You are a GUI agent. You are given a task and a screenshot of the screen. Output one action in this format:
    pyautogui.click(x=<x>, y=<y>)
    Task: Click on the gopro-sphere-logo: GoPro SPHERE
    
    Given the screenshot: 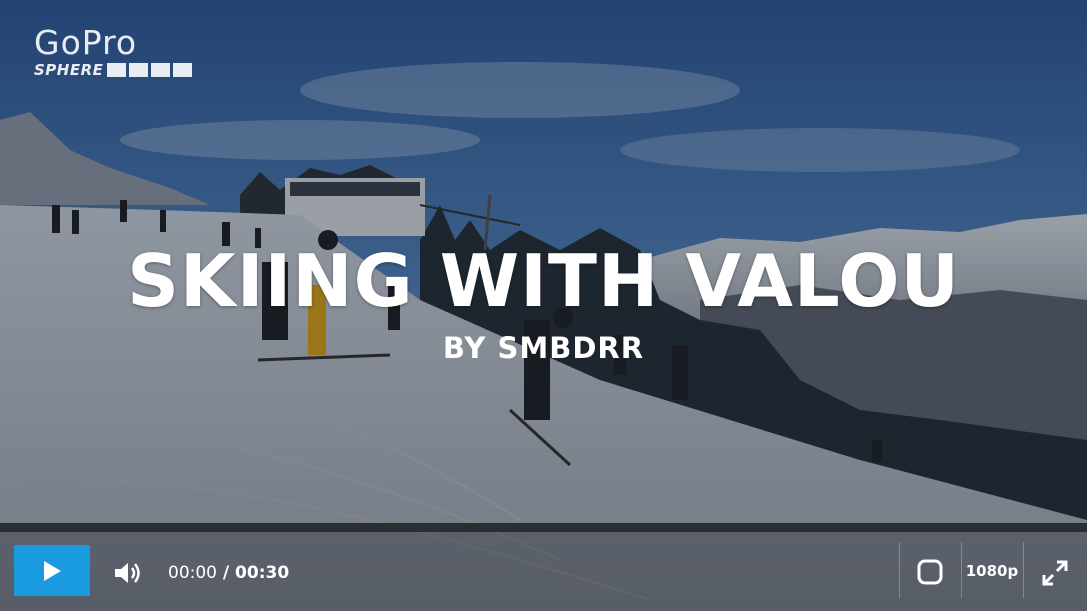 What is the action you would take?
    pyautogui.click(x=114, y=52)
    